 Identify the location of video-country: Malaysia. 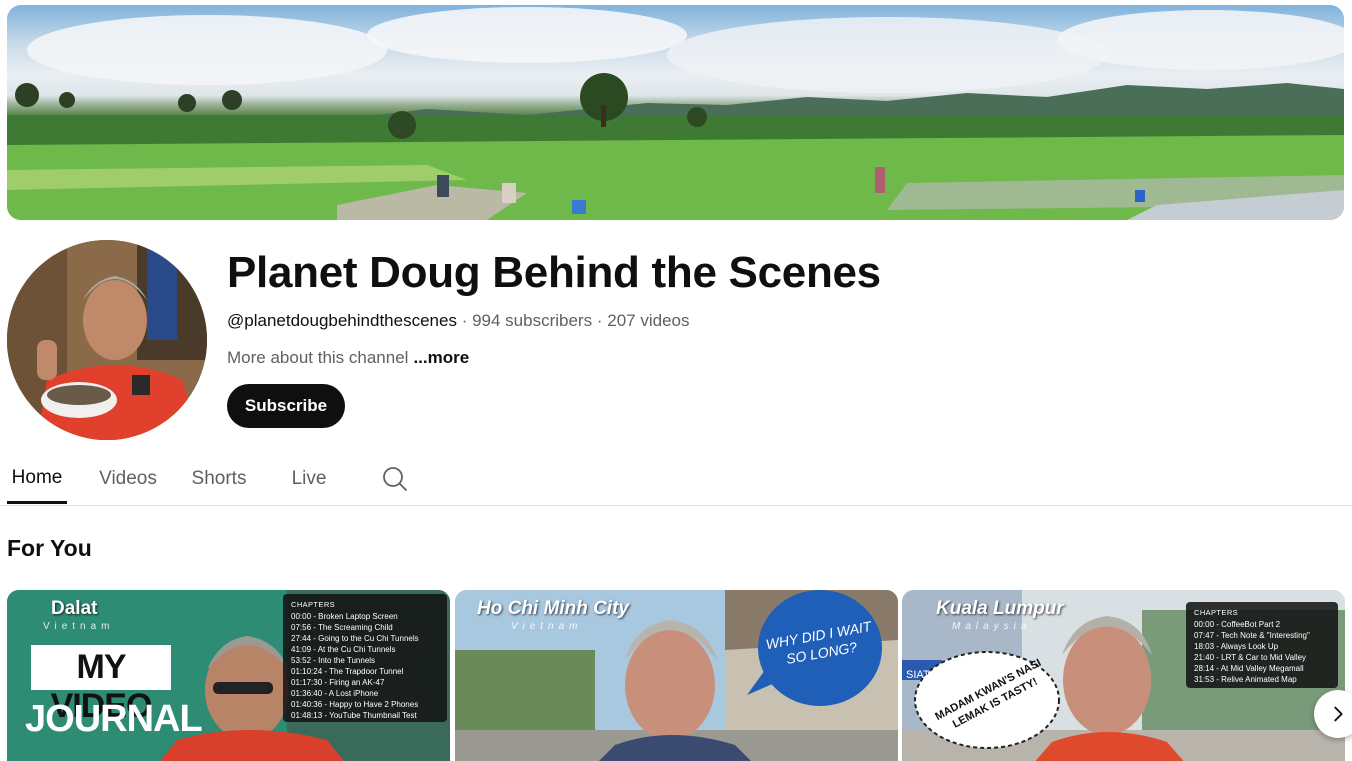
(992, 626).